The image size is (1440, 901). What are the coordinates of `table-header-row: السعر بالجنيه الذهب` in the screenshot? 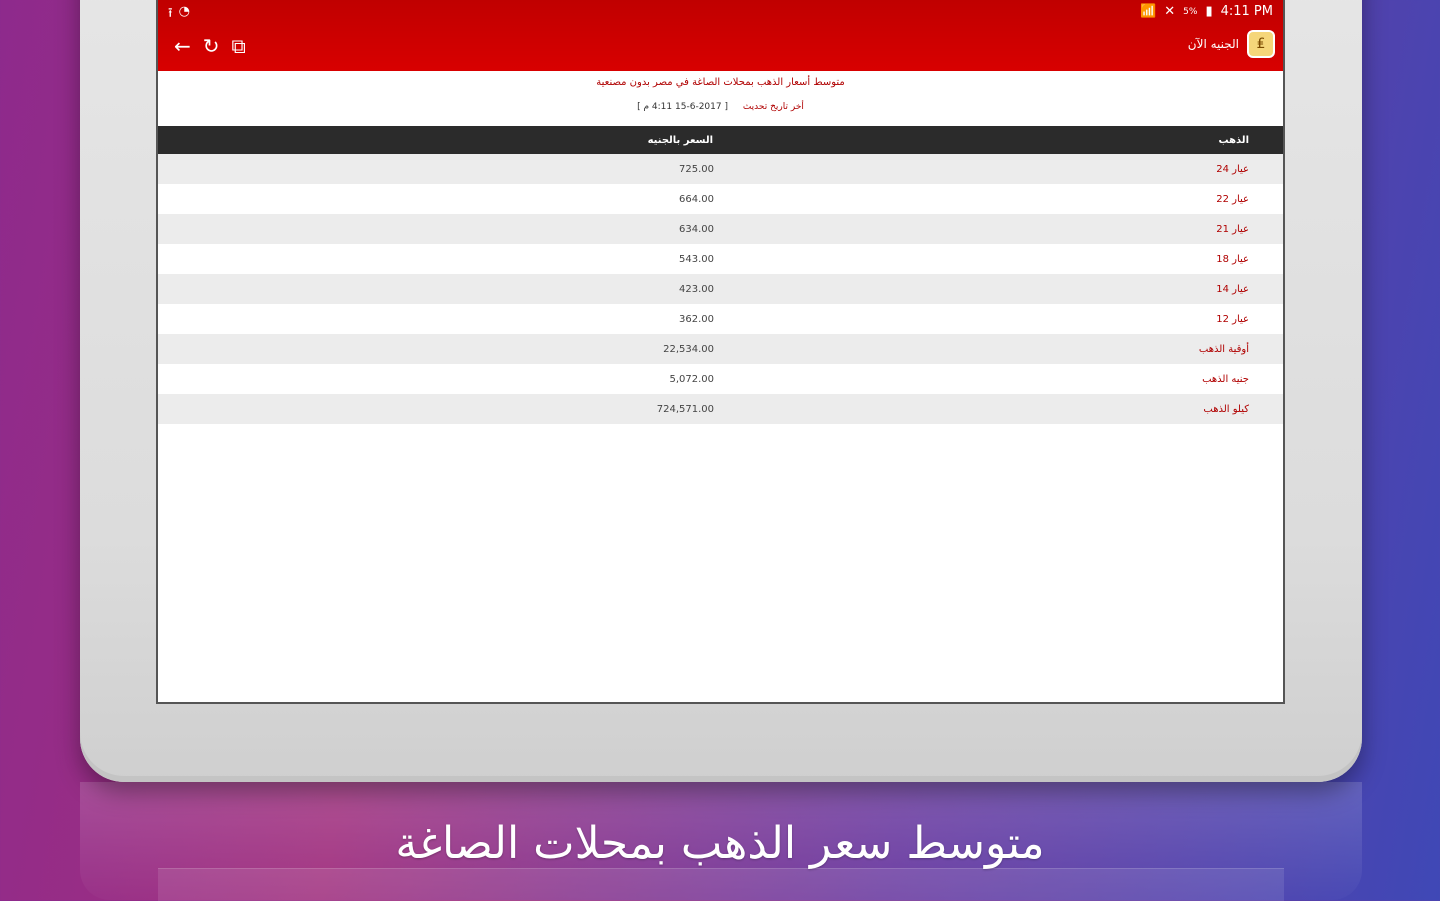 It's located at (720, 140).